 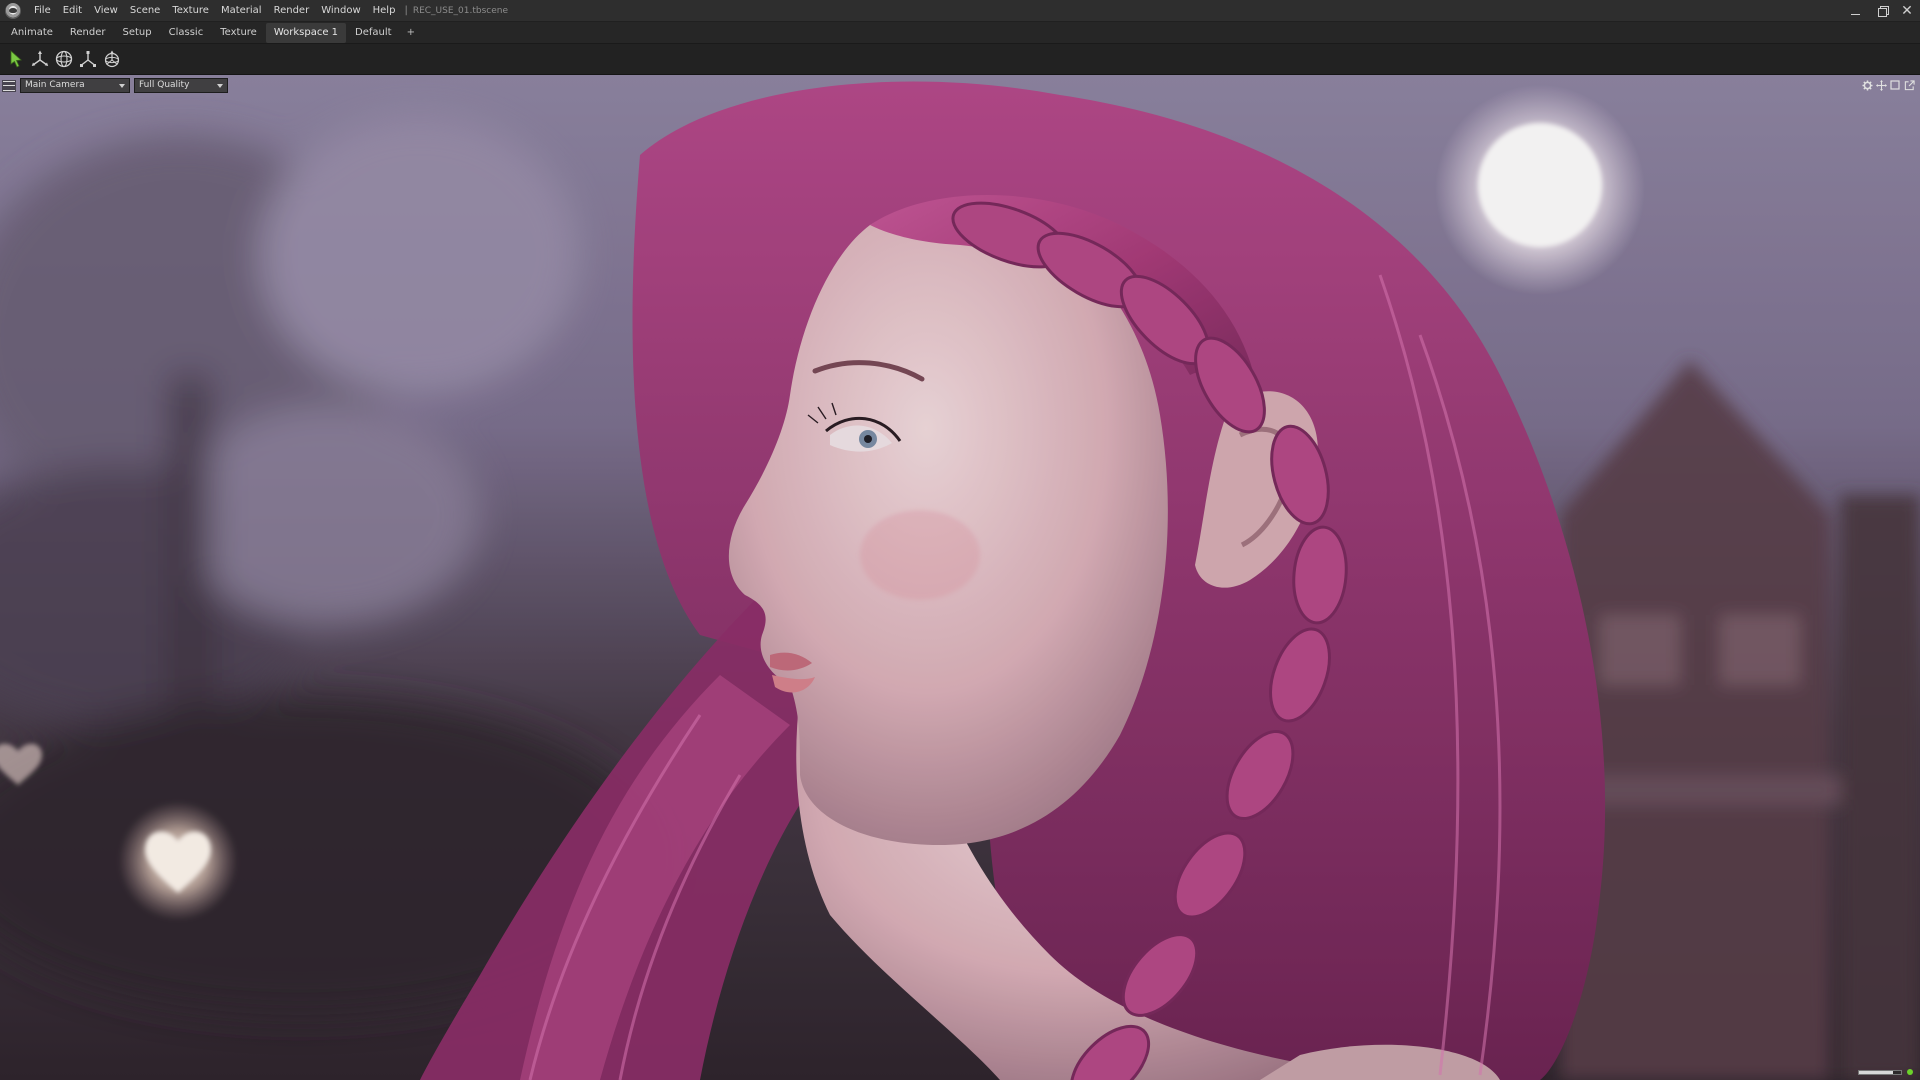 What do you see at coordinates (340, 11) in the screenshot?
I see `menu-window: Window` at bounding box center [340, 11].